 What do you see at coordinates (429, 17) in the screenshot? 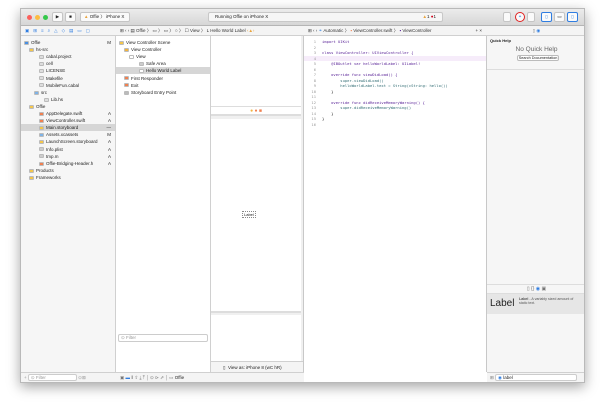
I see `issue-counts: ▲1 ●1` at bounding box center [429, 17].